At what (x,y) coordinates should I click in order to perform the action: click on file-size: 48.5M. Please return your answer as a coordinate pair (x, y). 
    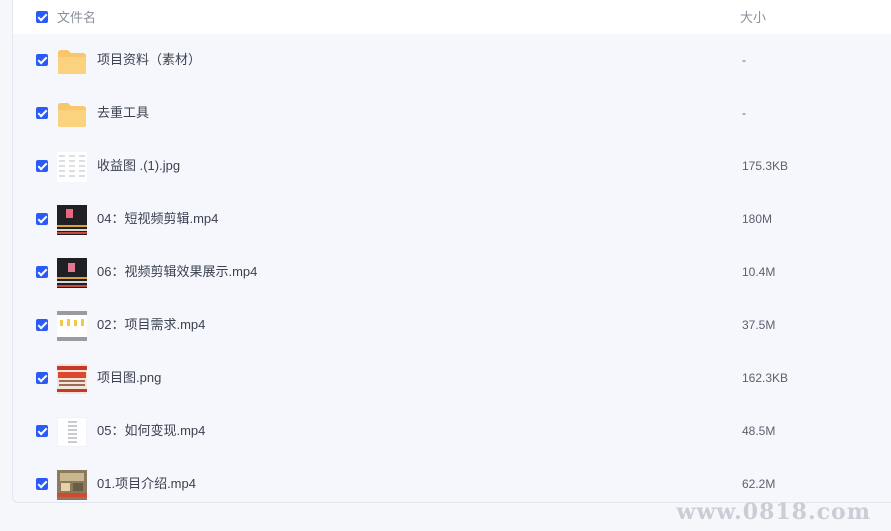
    Looking at the image, I should click on (759, 431).